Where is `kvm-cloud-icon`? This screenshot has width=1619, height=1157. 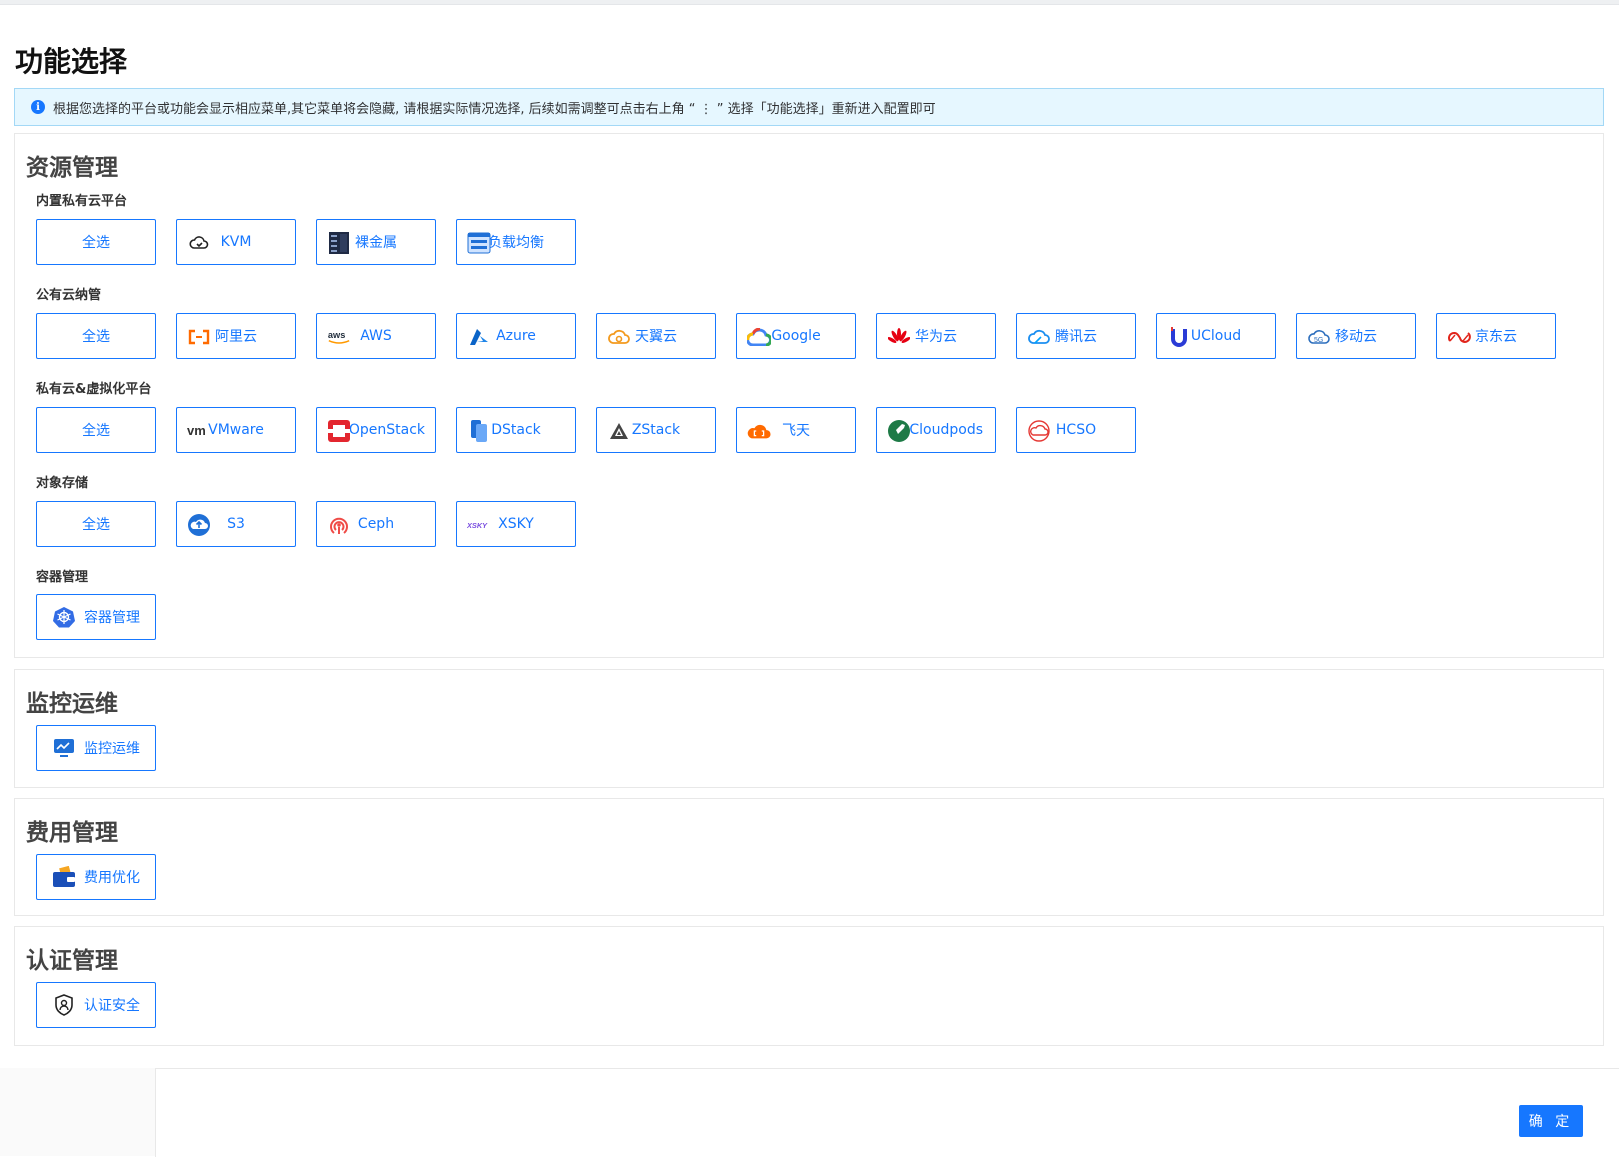
kvm-cloud-icon is located at coordinates (199, 243).